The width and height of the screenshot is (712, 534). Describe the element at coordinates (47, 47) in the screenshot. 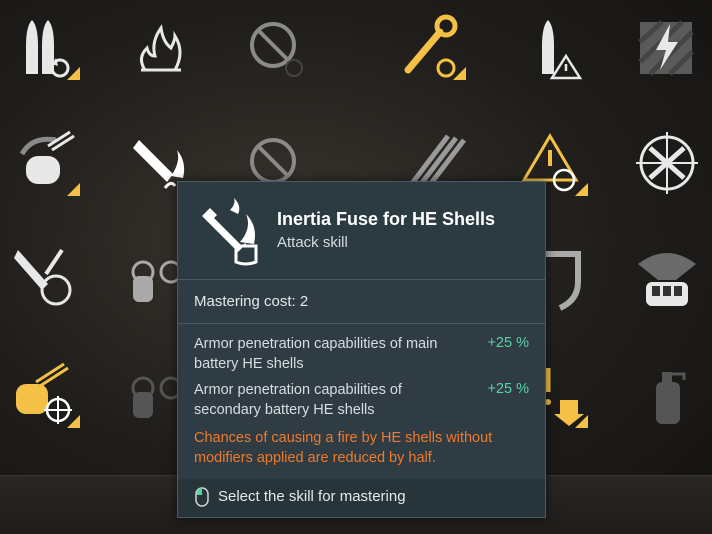

I see `skill-shells-reload` at that location.